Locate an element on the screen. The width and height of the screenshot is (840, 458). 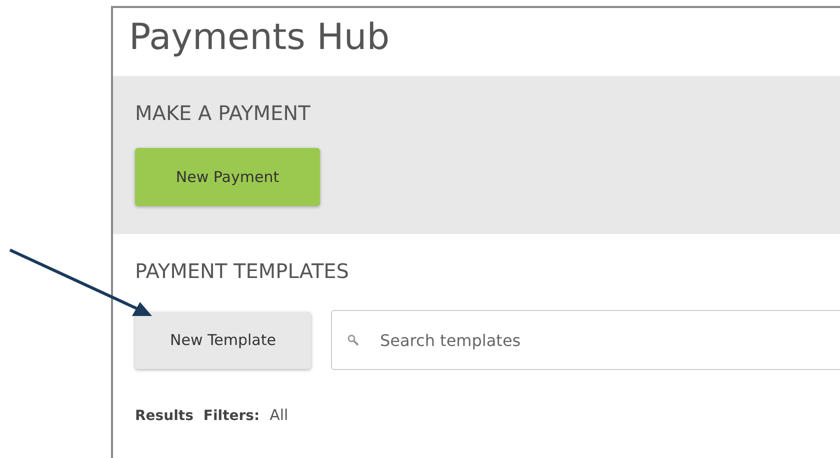
search-field: Search templates is located at coordinates (585, 340).